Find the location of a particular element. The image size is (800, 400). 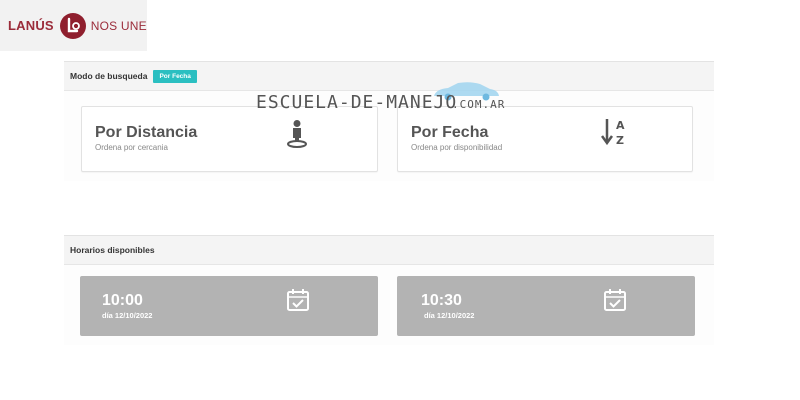

svg-text: A is located at coordinates (620, 125).